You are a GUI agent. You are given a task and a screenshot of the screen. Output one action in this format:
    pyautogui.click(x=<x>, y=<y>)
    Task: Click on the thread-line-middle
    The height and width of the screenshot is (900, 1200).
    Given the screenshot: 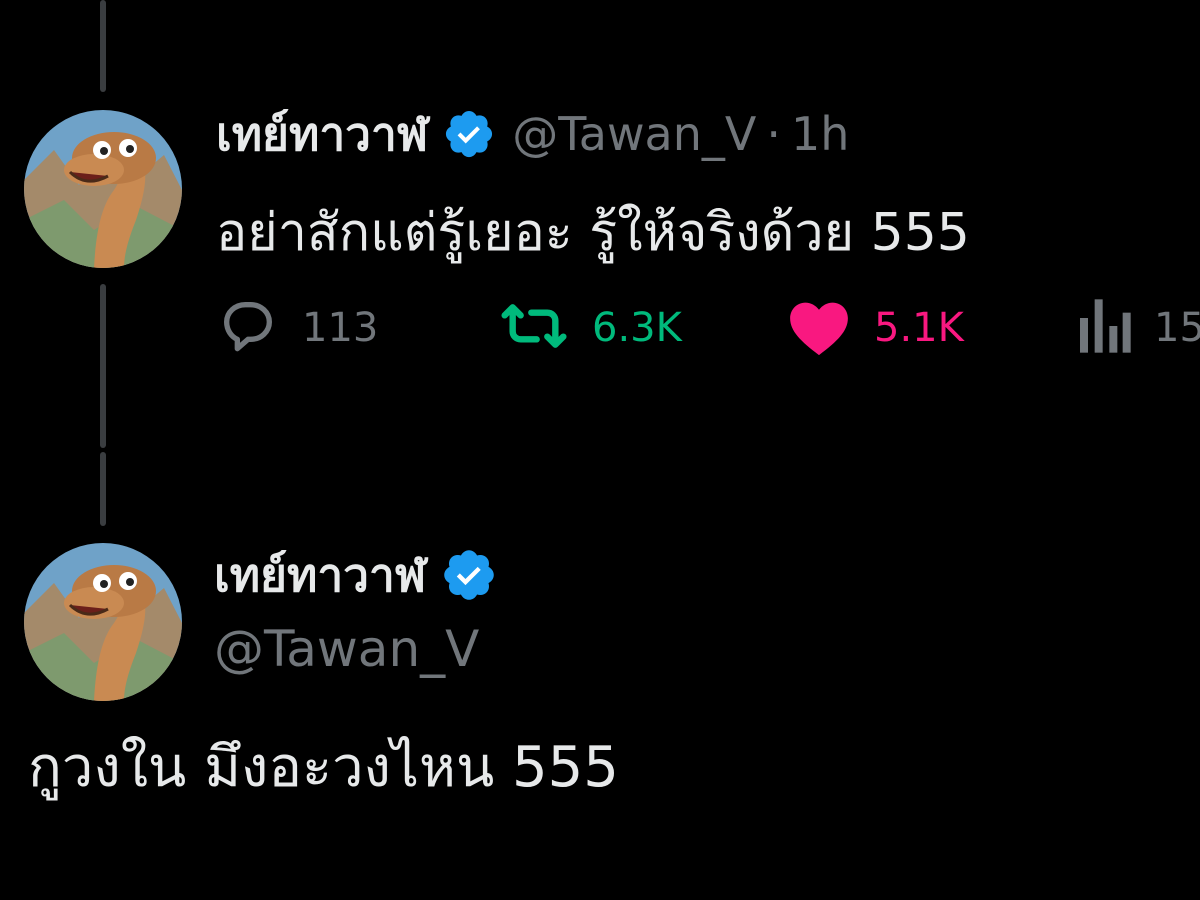 What is the action you would take?
    pyautogui.click(x=103, y=366)
    